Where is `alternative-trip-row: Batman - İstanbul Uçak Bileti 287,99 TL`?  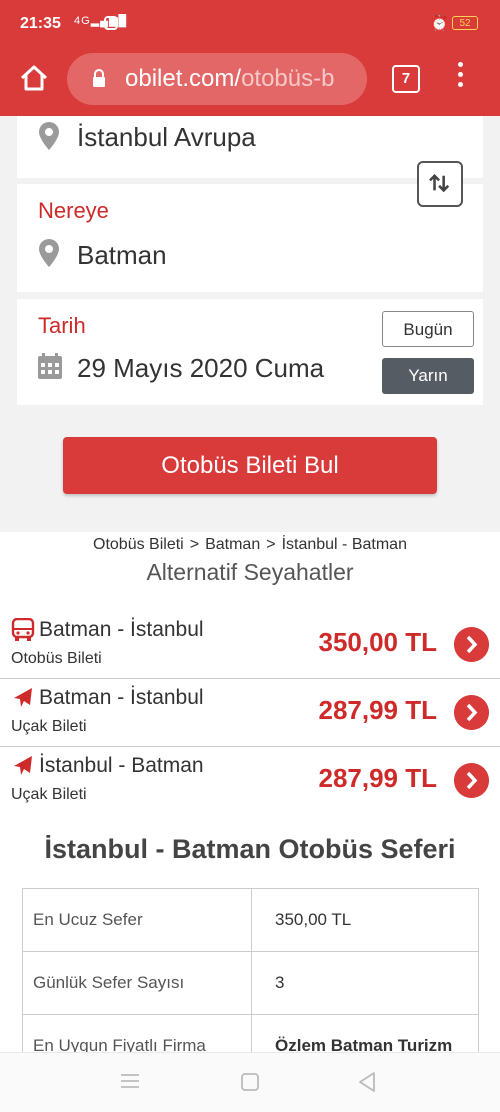
alternative-trip-row: Batman - İstanbul Uçak Bileti 287,99 TL is located at coordinates (250, 712).